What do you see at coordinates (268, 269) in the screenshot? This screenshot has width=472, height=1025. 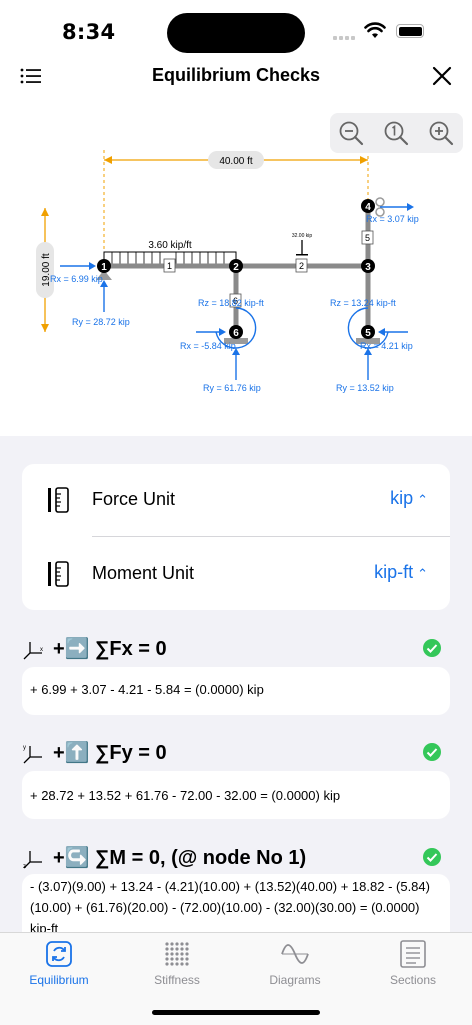 I see `member-labels: 1 2 5 6` at bounding box center [268, 269].